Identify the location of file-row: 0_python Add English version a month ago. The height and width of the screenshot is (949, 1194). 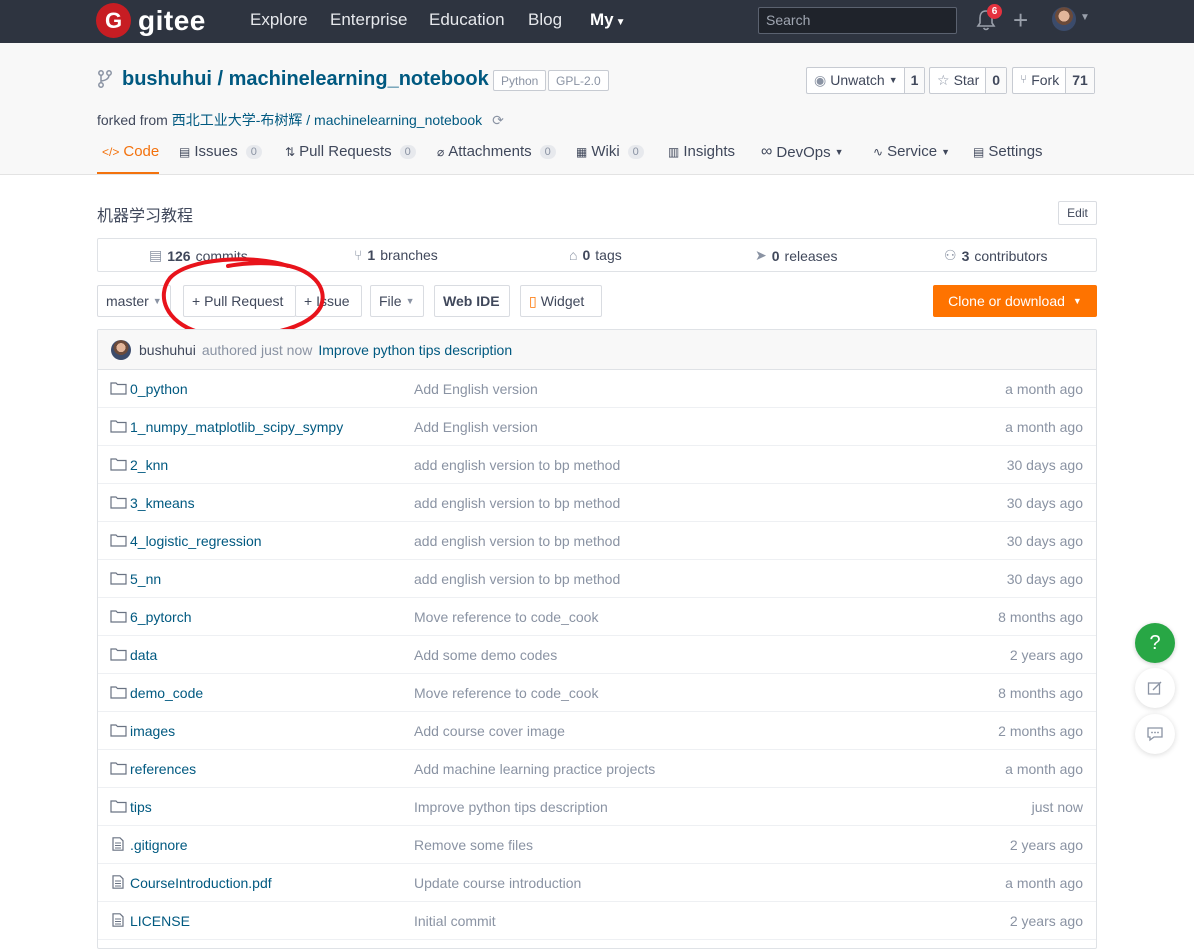
(597, 389).